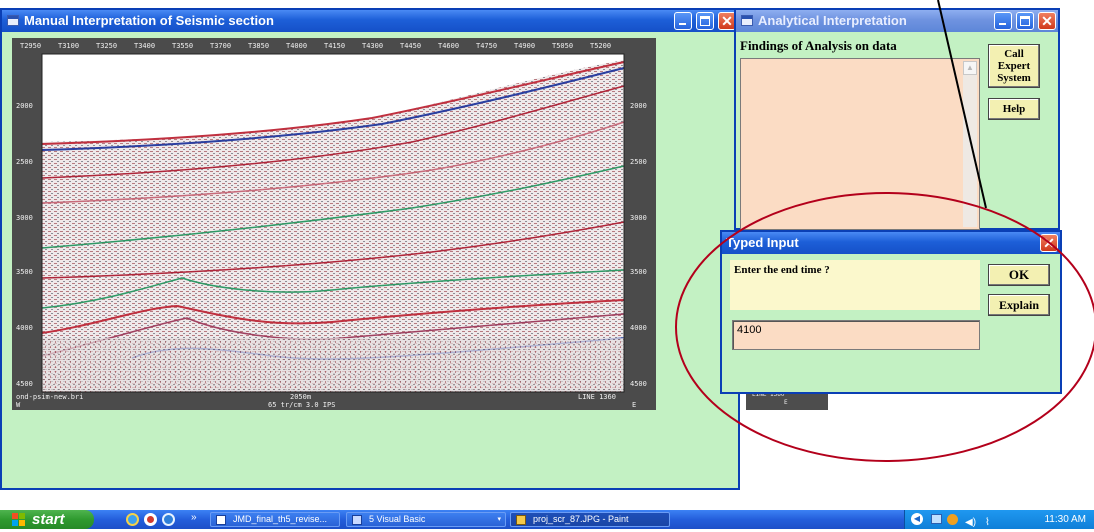  I want to click on scrollbar: ▲, so click(970, 144).